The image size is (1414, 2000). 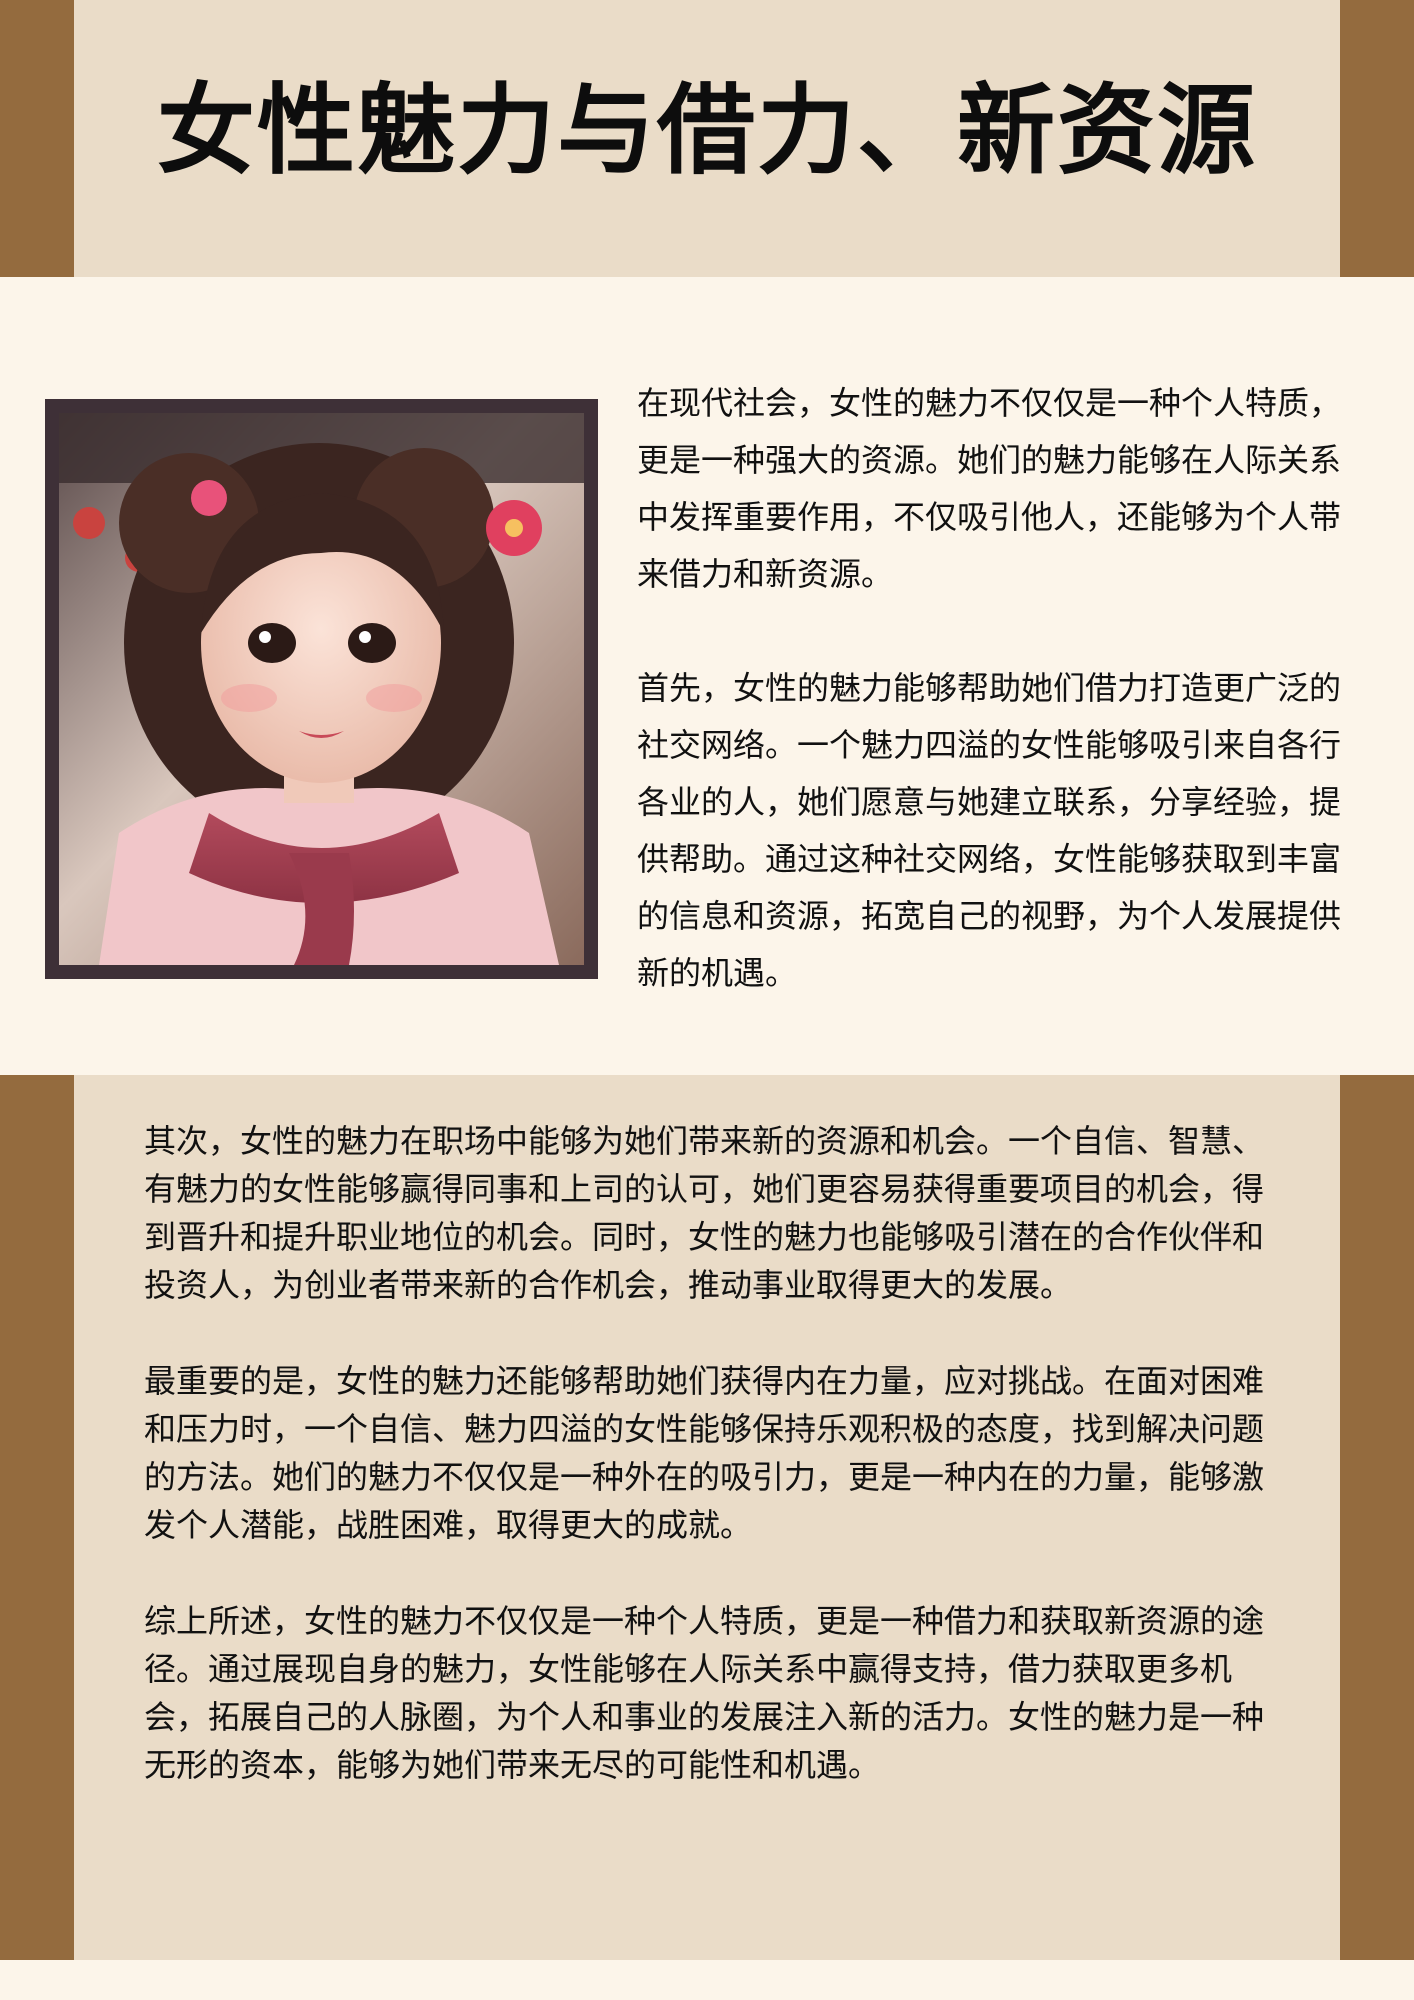 I want to click on header-band: 女性魅力与借力、新资源, so click(x=707, y=138).